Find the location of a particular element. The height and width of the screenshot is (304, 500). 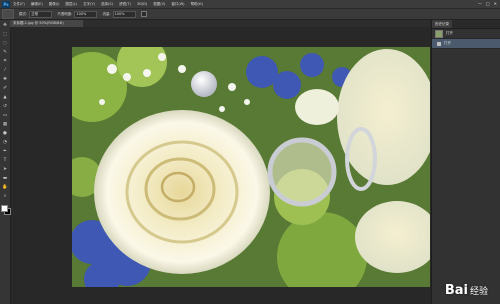

move-icon: ✥ is located at coordinates (5, 26).